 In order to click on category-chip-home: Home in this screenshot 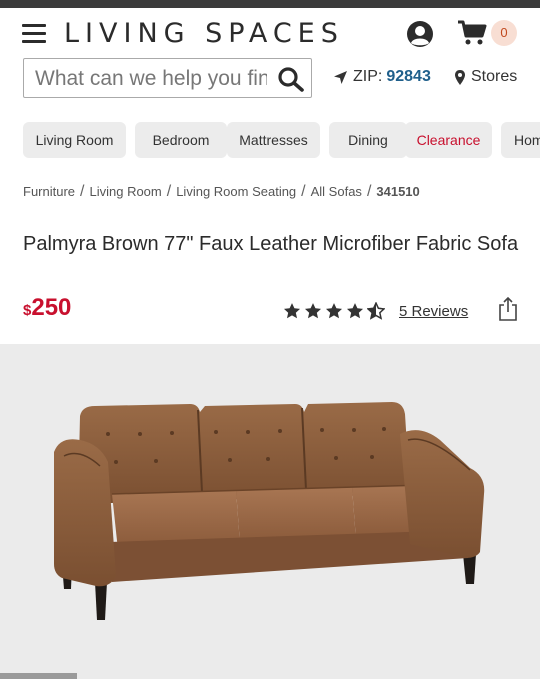, I will do `click(520, 140)`.